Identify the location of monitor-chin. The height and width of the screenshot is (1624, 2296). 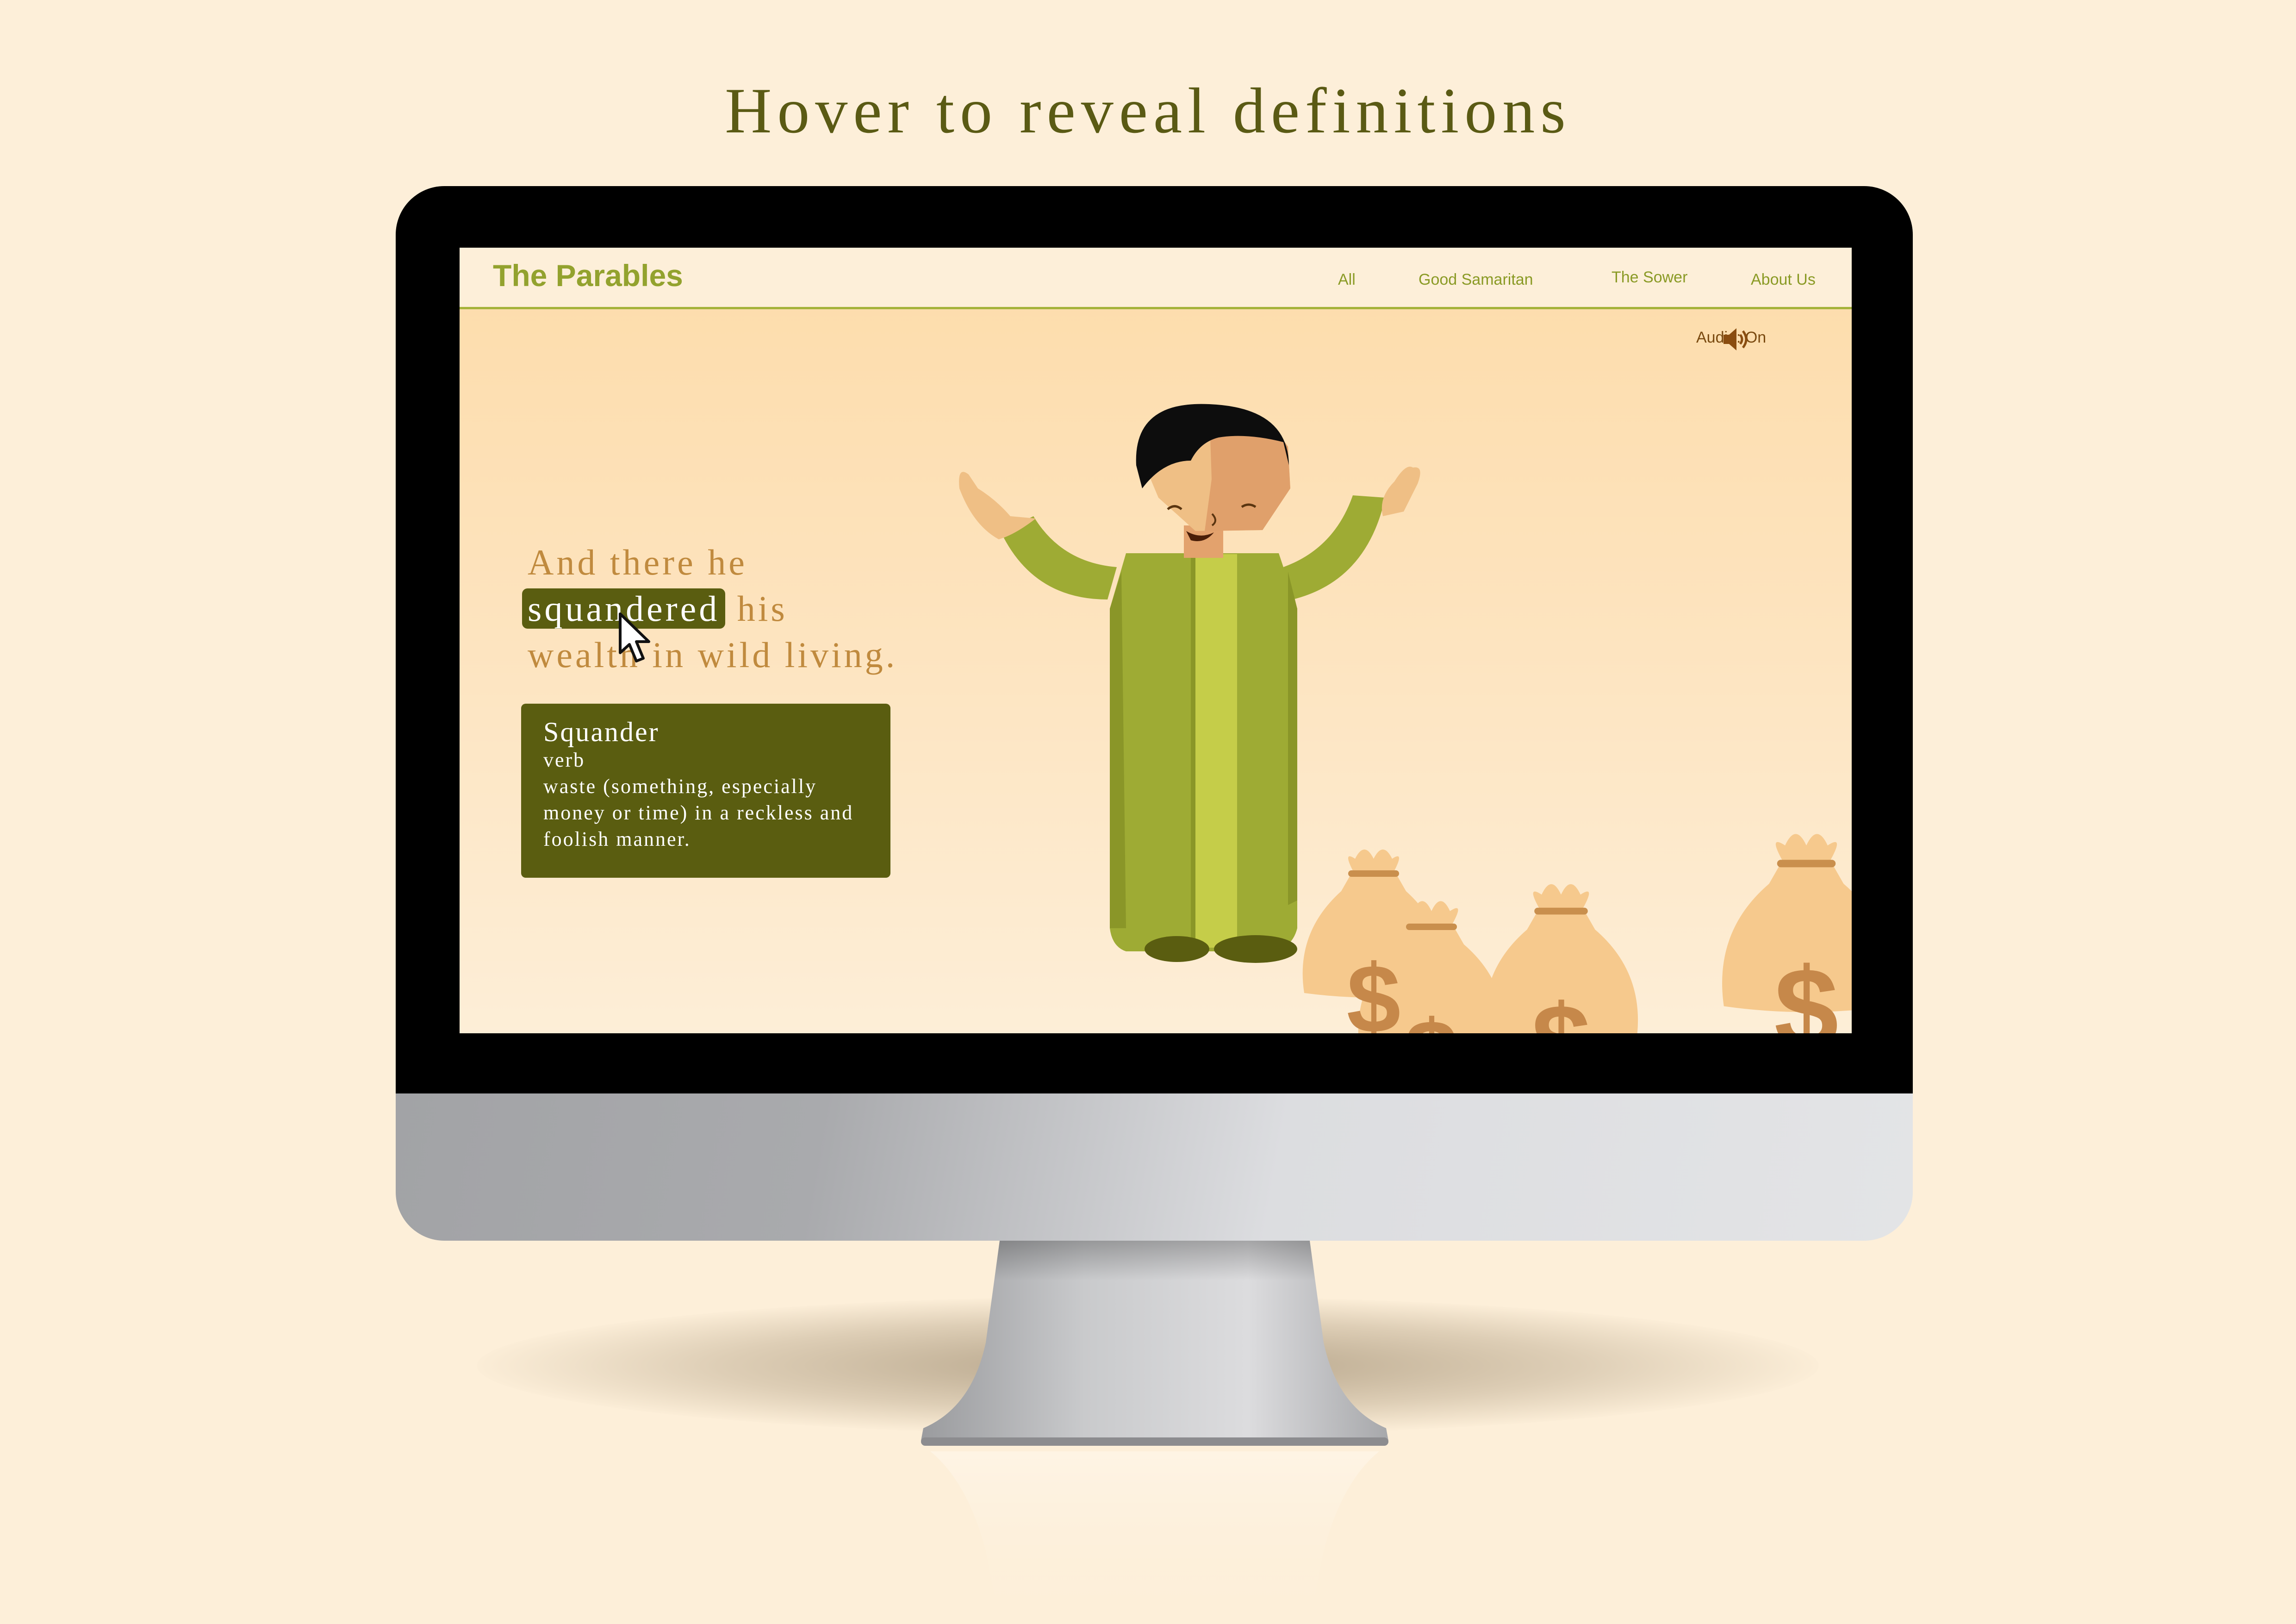
(1154, 1167).